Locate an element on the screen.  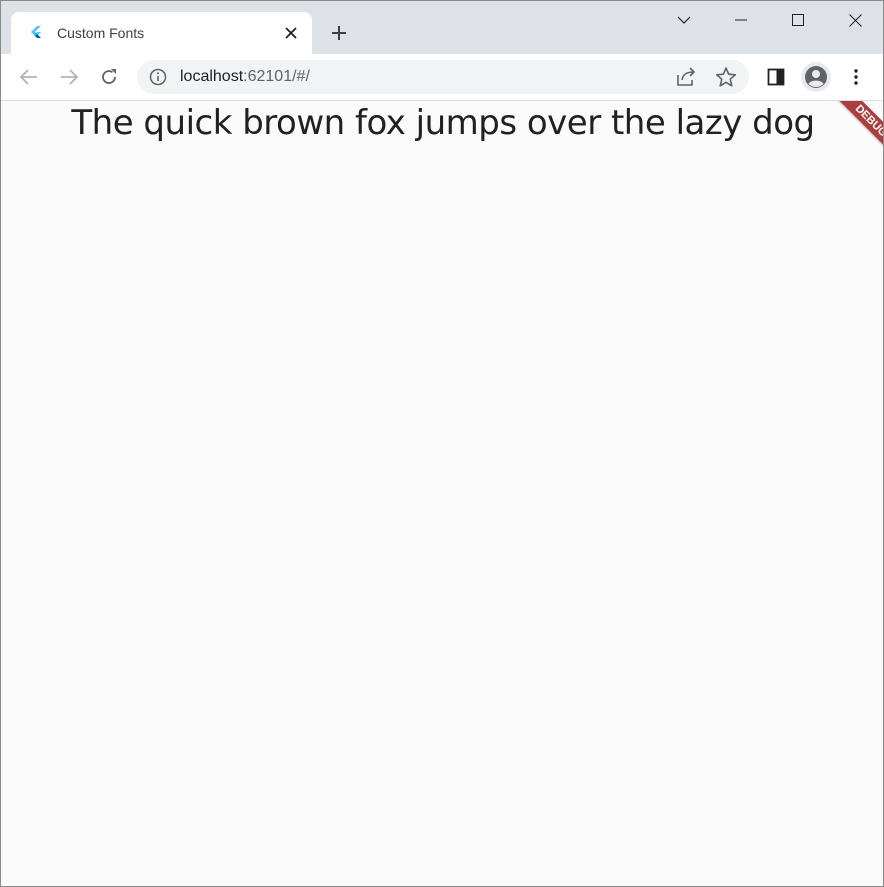
side-panel-button is located at coordinates (776, 77).